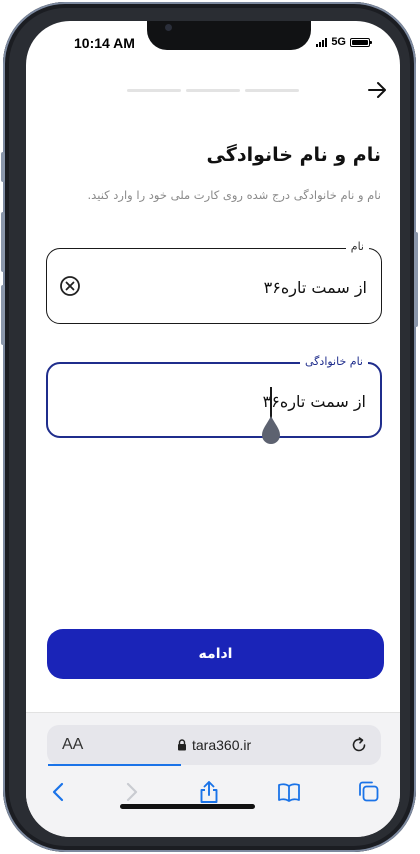 The height and width of the screenshot is (854, 420). Describe the element at coordinates (182, 745) in the screenshot. I see `lock-icon` at that location.